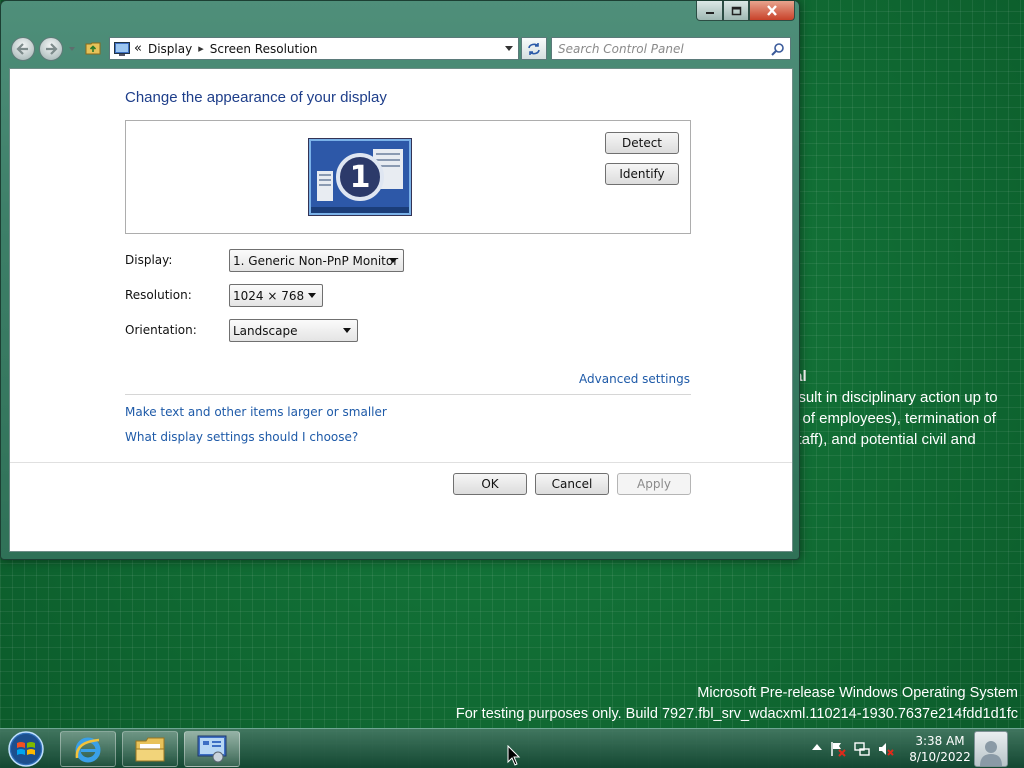 The image size is (1024, 768). I want to click on user-avatar-icon, so click(991, 753).